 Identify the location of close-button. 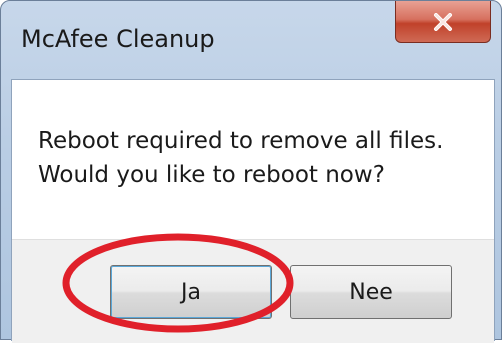
(443, 22).